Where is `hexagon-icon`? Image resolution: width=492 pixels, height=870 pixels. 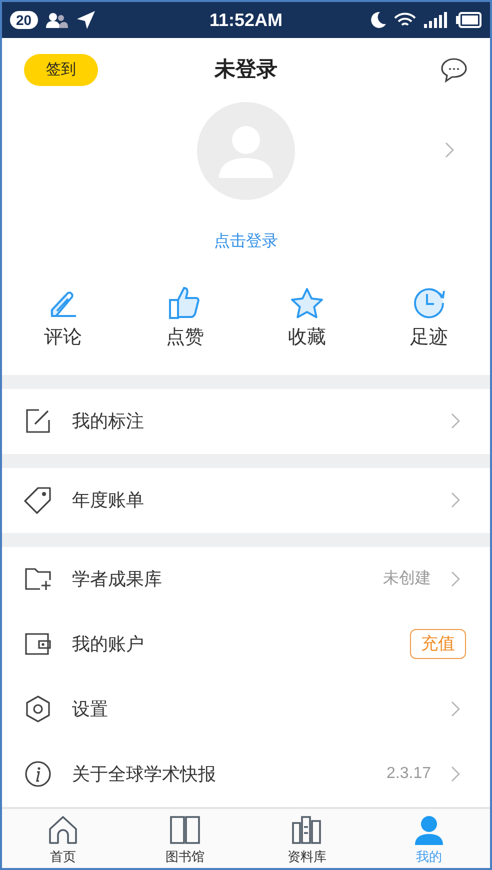 hexagon-icon is located at coordinates (38, 709).